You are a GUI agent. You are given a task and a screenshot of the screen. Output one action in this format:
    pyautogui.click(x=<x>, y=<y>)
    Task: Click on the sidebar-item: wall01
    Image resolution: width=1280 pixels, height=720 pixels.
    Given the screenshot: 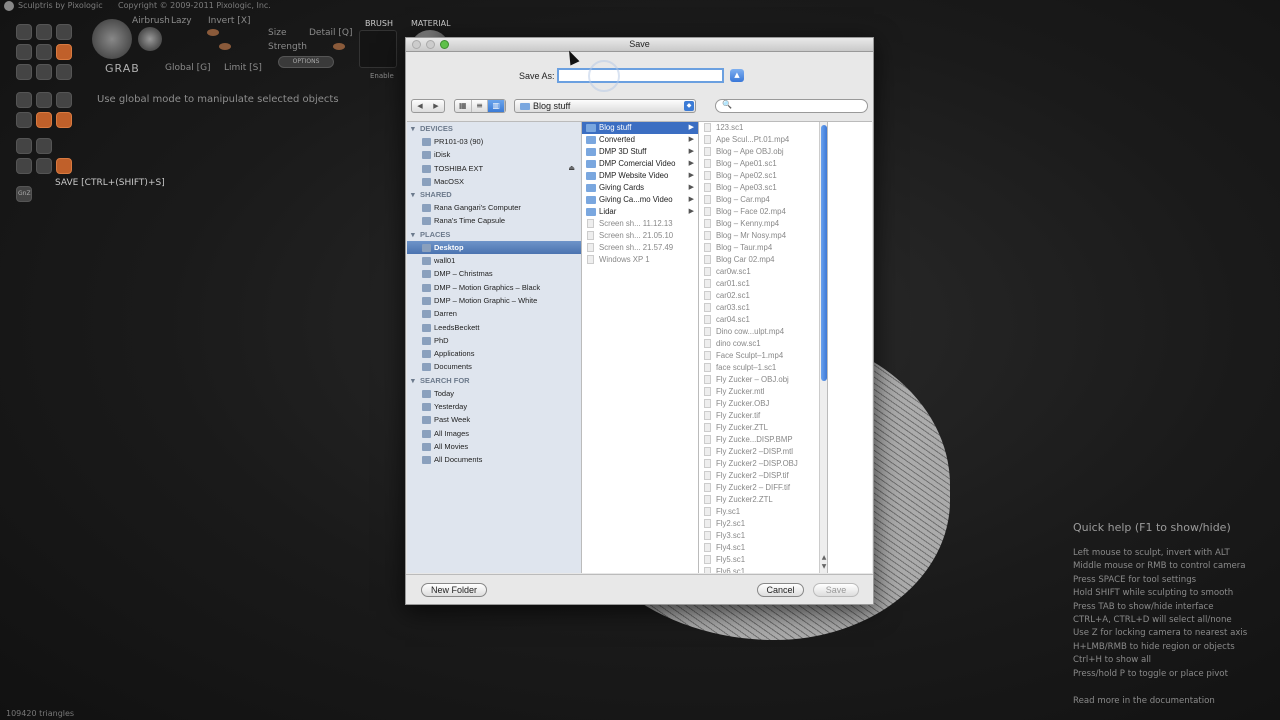 What is the action you would take?
    pyautogui.click(x=494, y=260)
    